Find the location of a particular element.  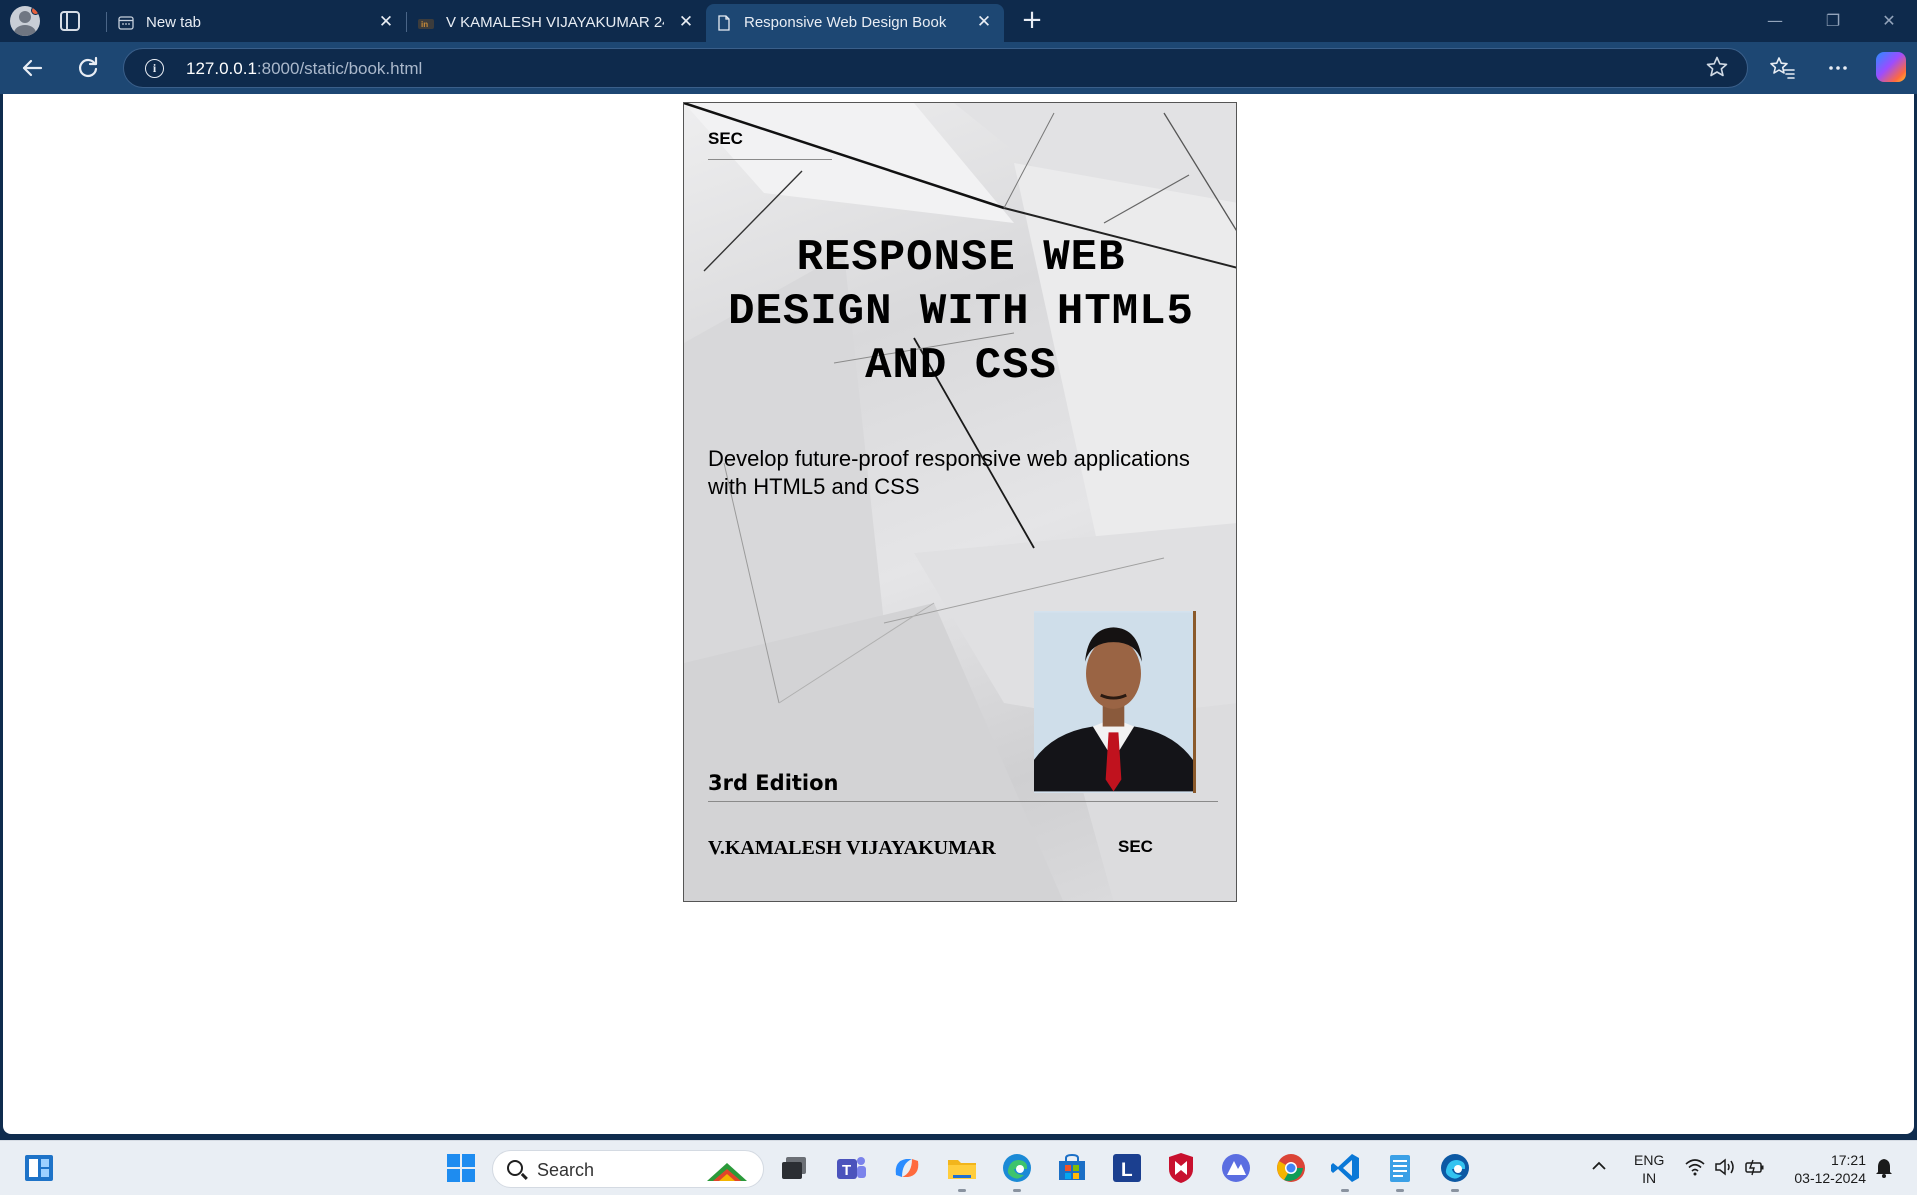

l-app-icon: L is located at coordinates (1127, 1168).